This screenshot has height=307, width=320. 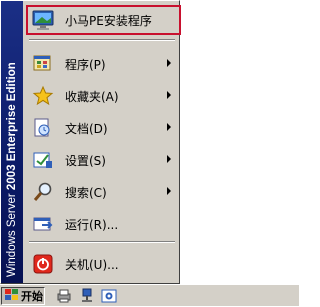 What do you see at coordinates (43, 192) in the screenshot?
I see `search-icon` at bounding box center [43, 192].